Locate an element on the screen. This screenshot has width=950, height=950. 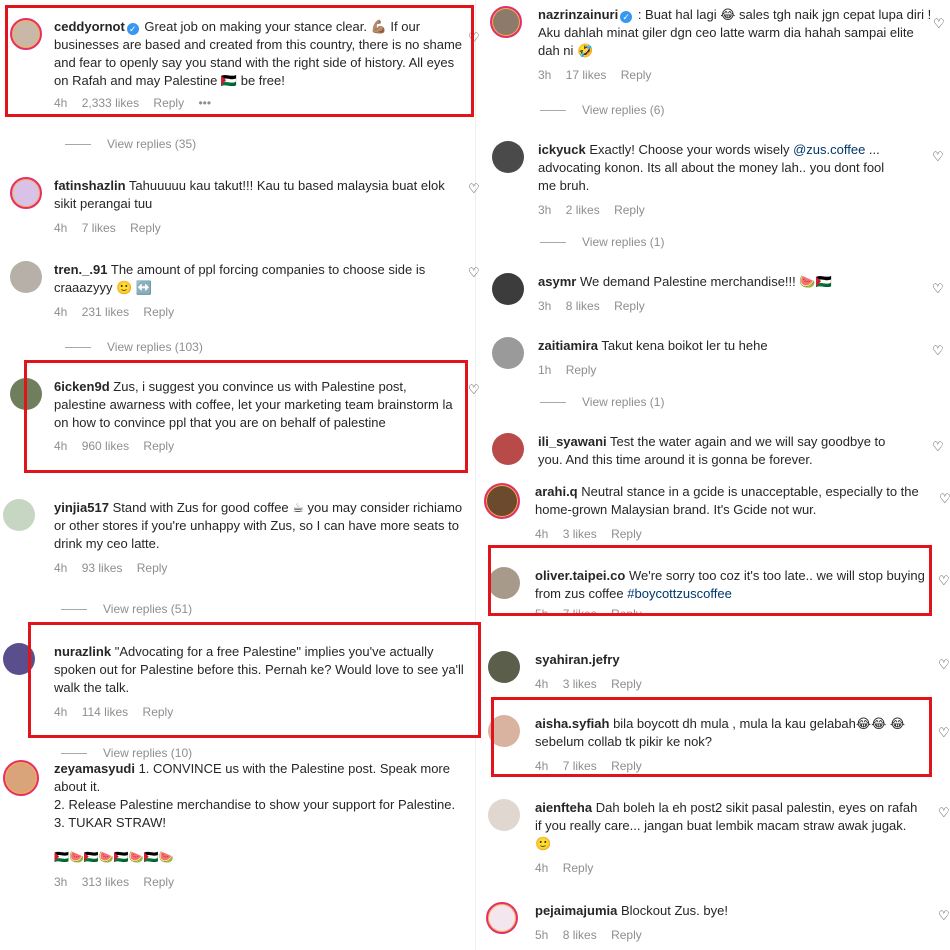
view-replies-button: View replies (10) is located at coordinates (126, 753).